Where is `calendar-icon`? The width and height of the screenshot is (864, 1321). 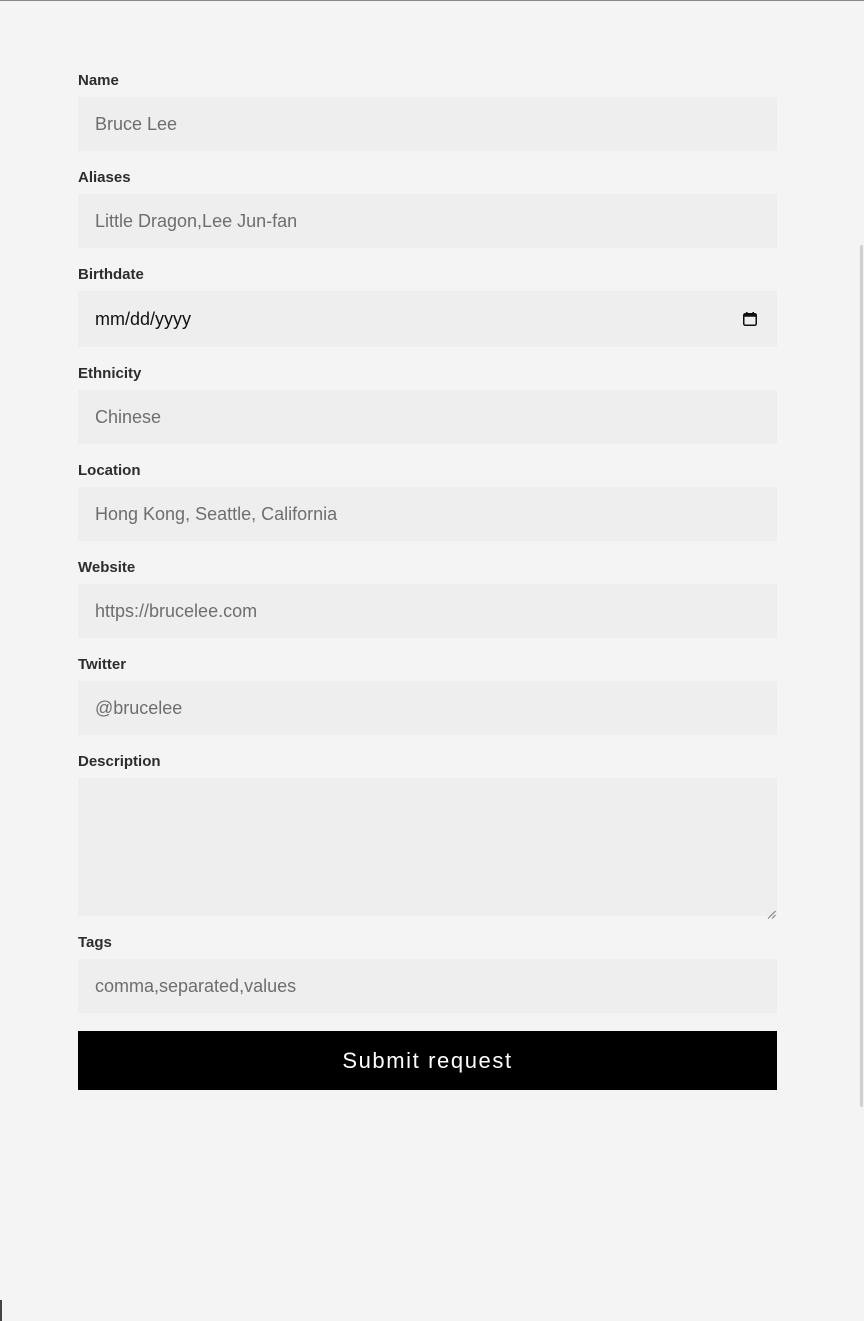 calendar-icon is located at coordinates (750, 319).